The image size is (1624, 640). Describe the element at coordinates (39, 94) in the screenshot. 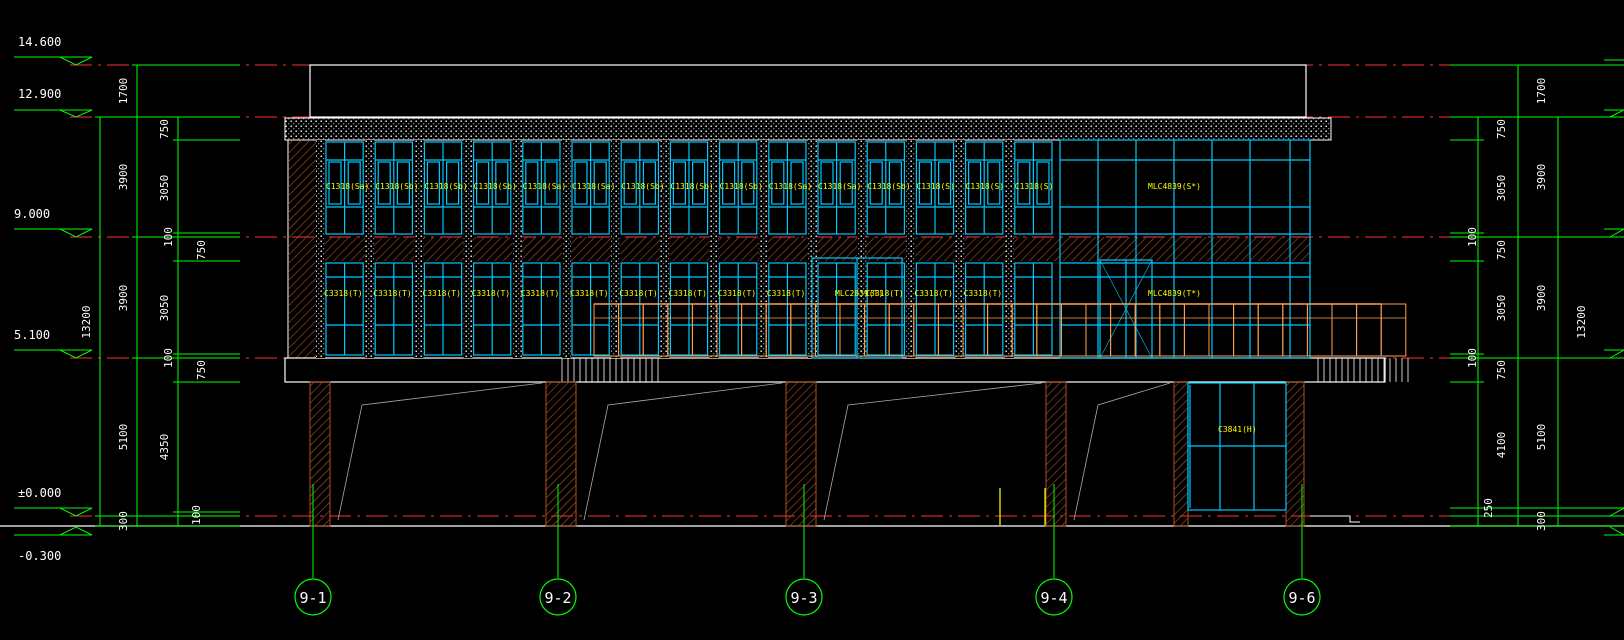

I see `level-label-12900: 12.900` at that location.